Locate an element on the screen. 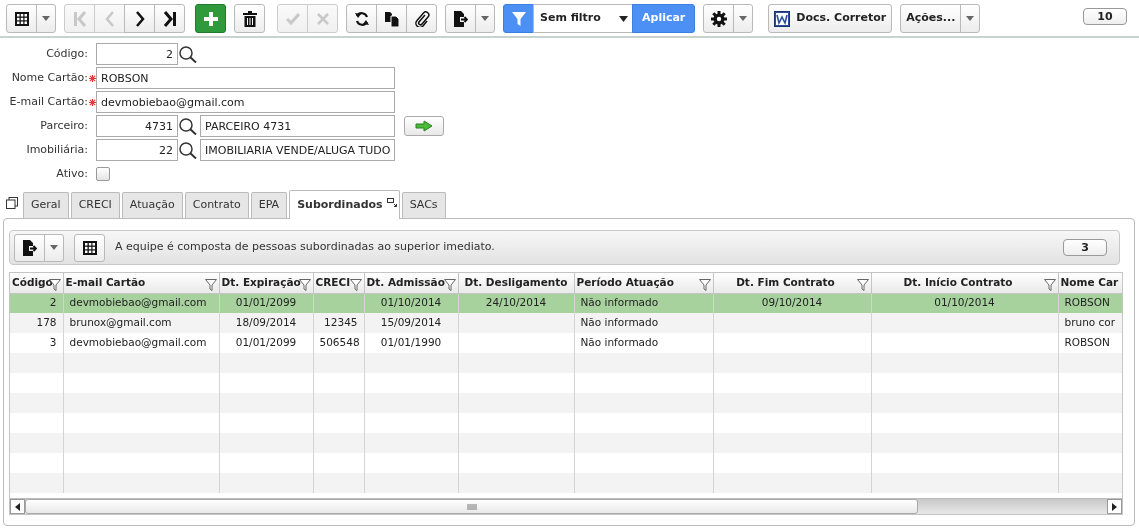  gear-icon is located at coordinates (718, 18).